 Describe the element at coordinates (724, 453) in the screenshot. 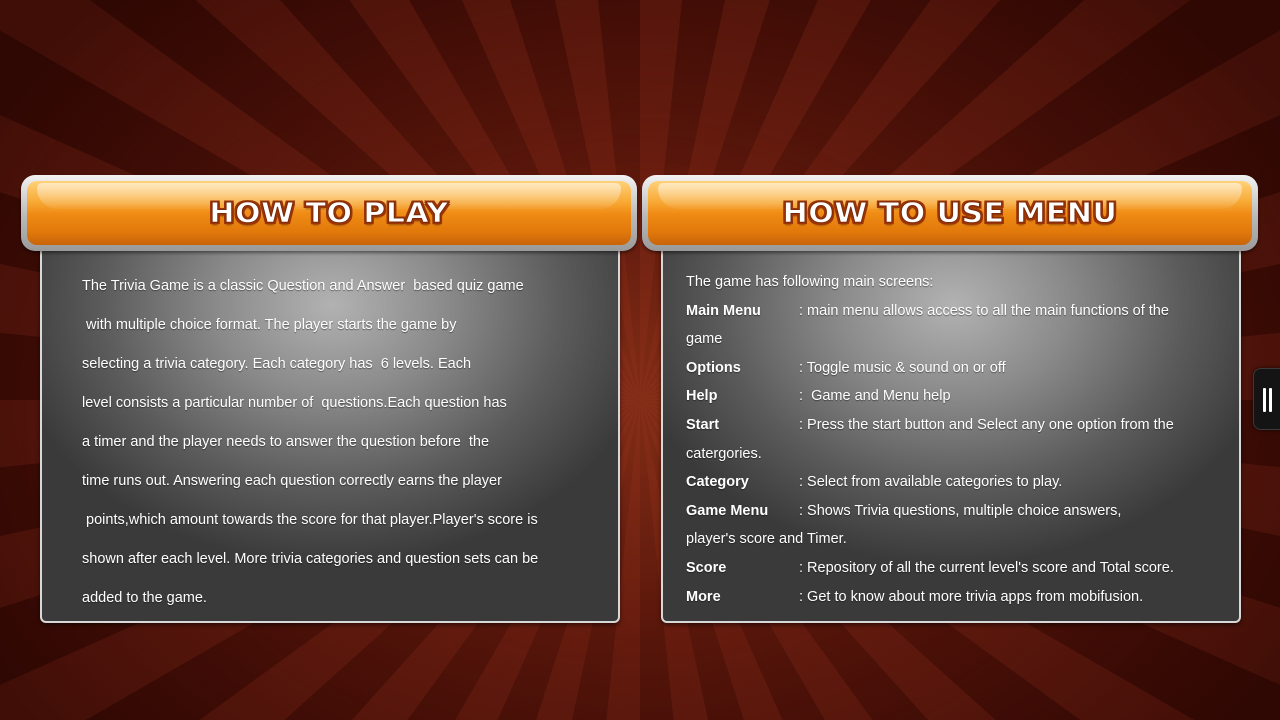

I see `menu-item-description-continued: catergories.` at that location.